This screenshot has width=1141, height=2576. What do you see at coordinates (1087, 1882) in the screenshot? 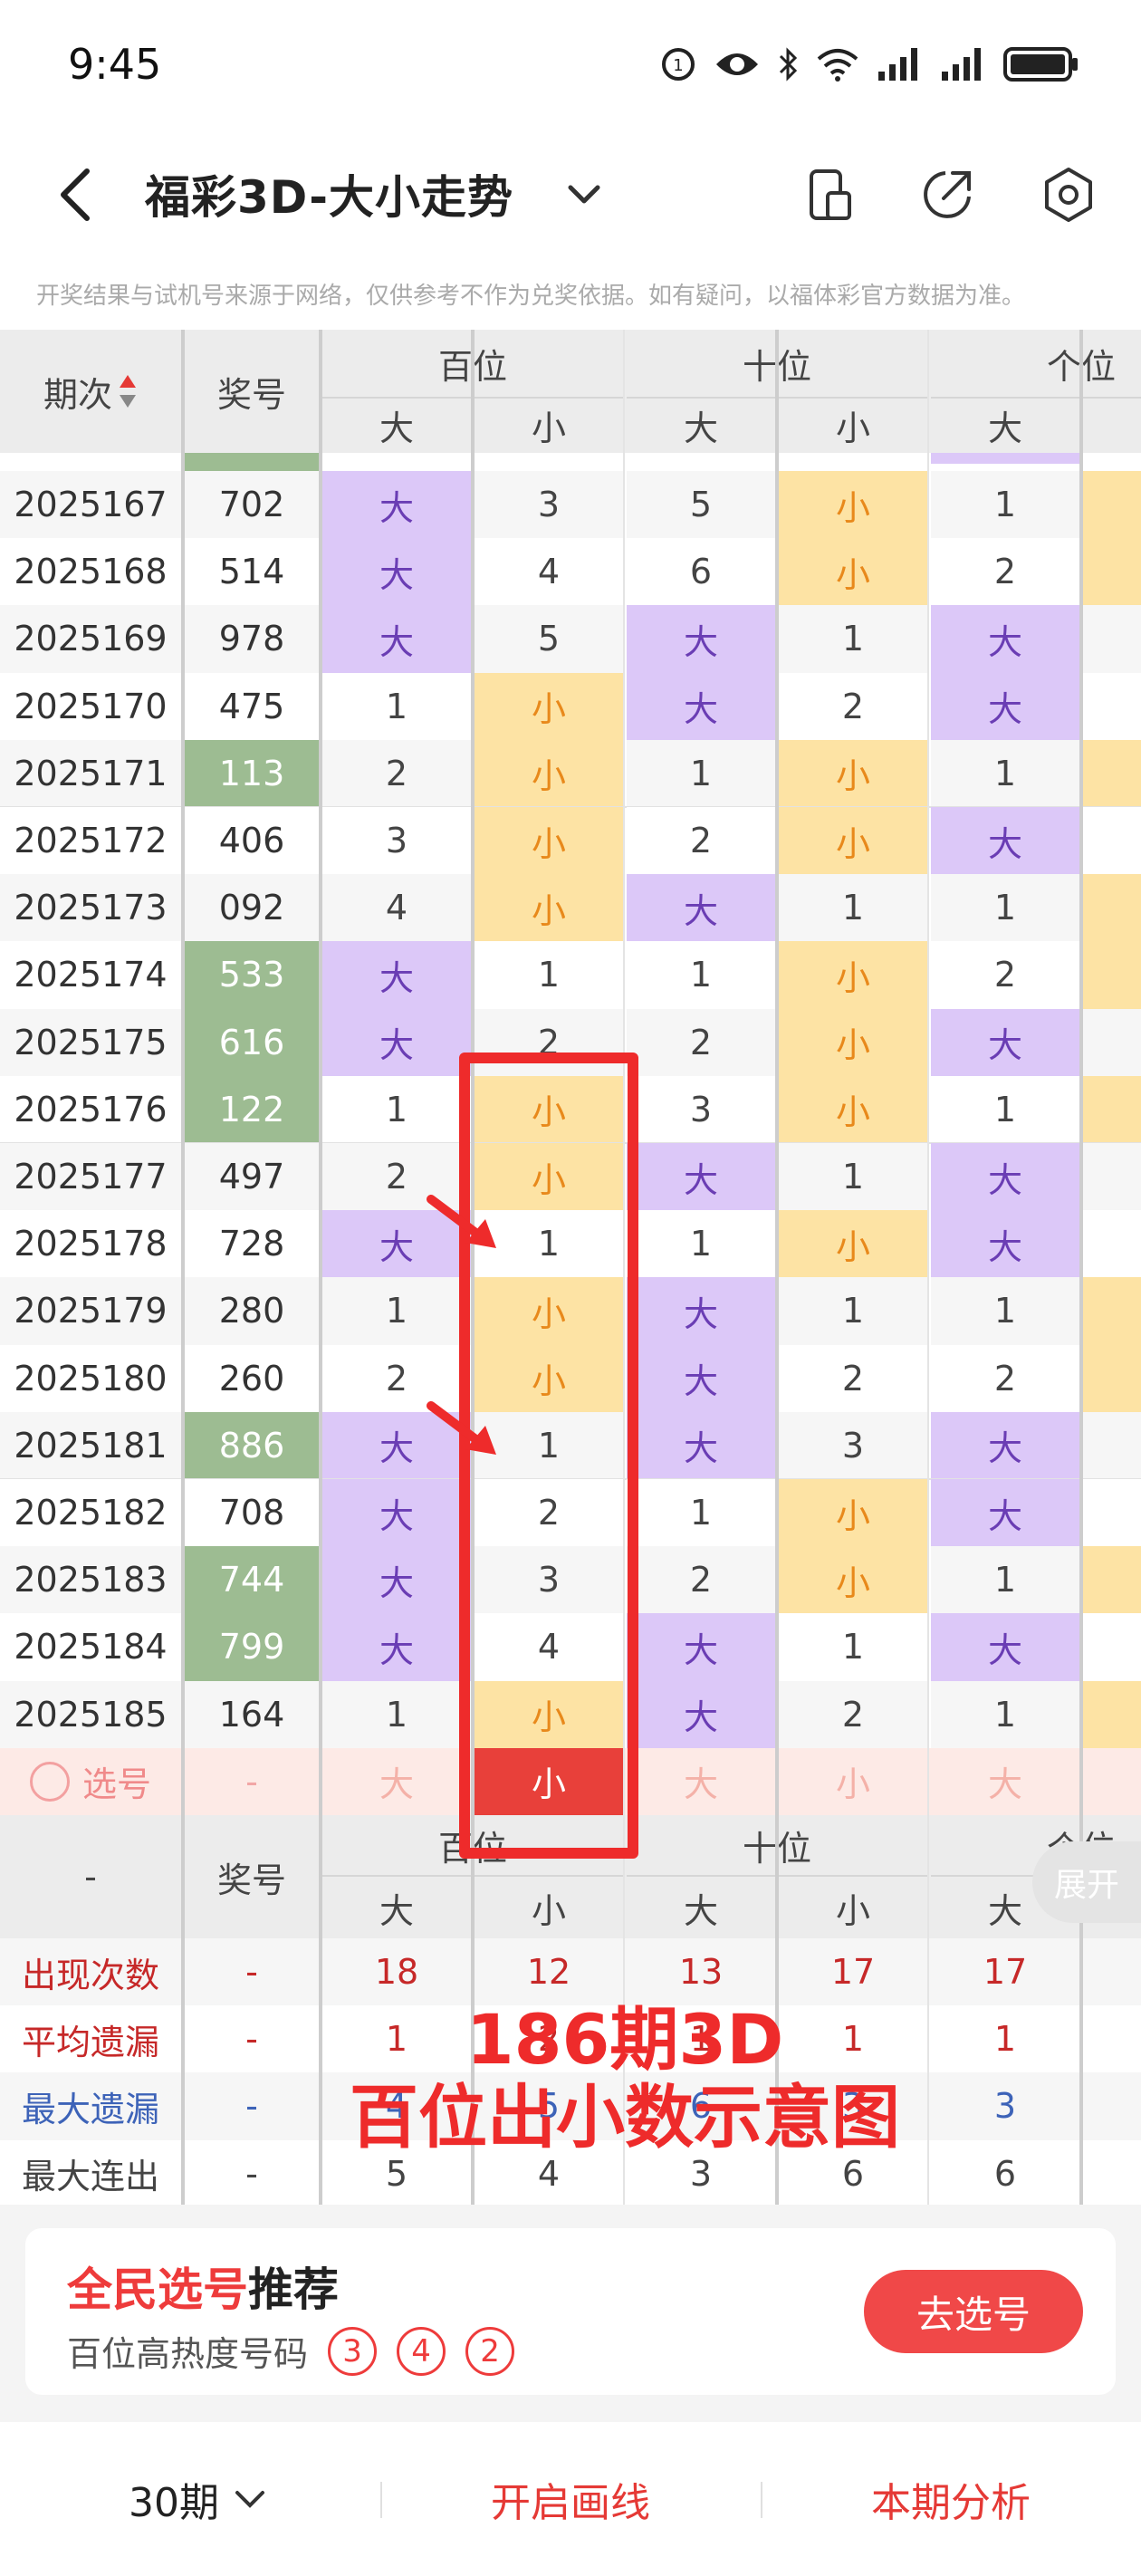
I see `expand-button: 展开` at bounding box center [1087, 1882].